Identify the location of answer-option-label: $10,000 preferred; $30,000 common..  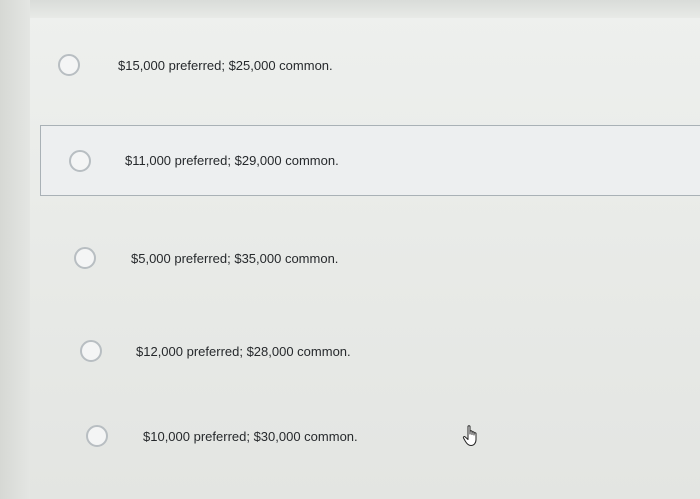
(250, 436).